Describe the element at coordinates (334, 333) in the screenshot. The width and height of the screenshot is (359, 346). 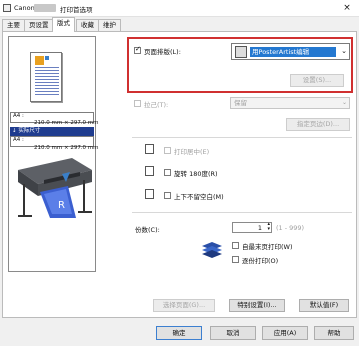
I see `help-button: 帮助` at that location.